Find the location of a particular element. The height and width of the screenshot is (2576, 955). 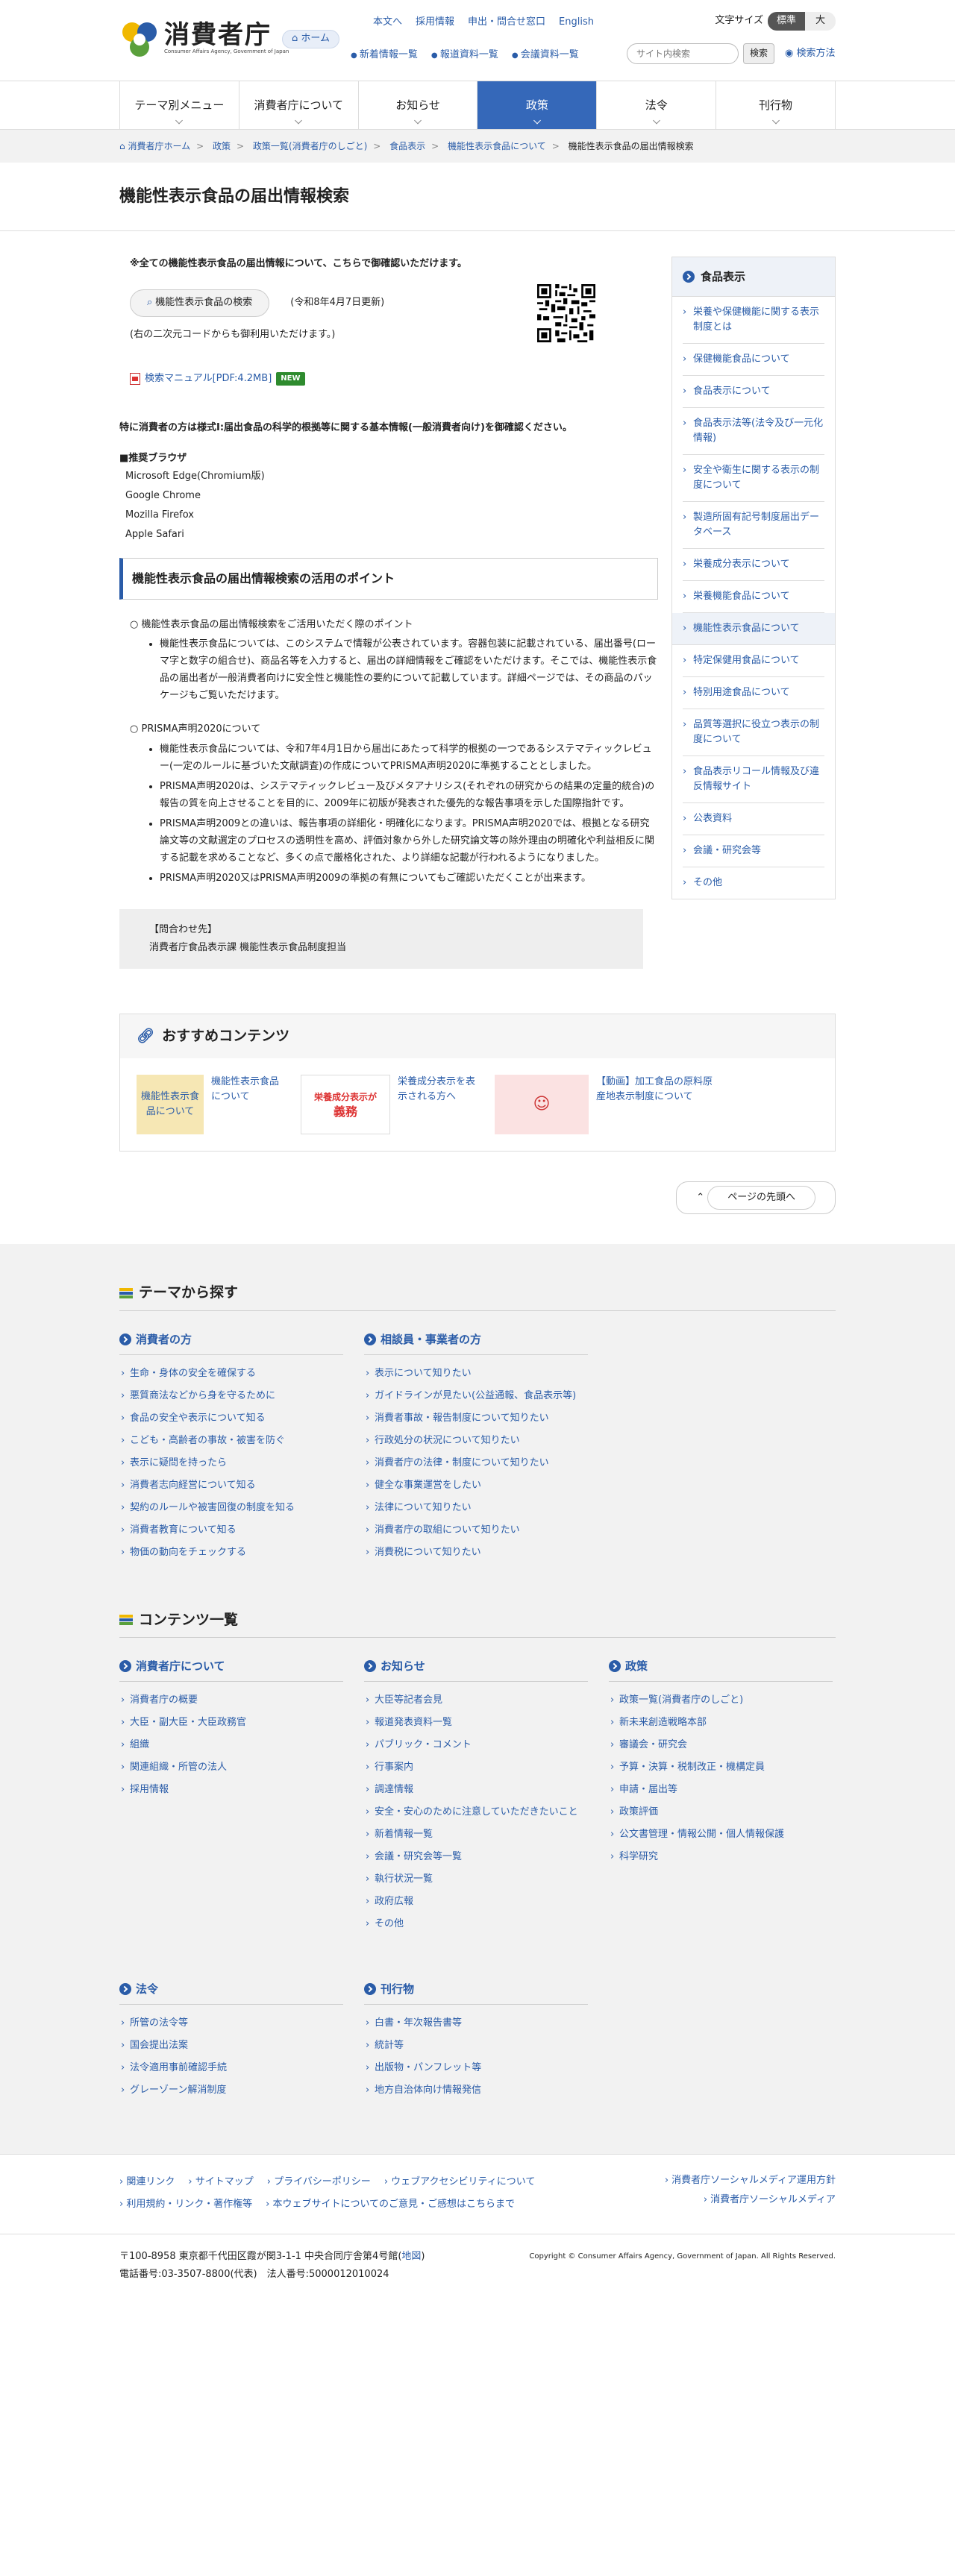

footer-column-link: 表示について知りたい is located at coordinates (476, 1374).